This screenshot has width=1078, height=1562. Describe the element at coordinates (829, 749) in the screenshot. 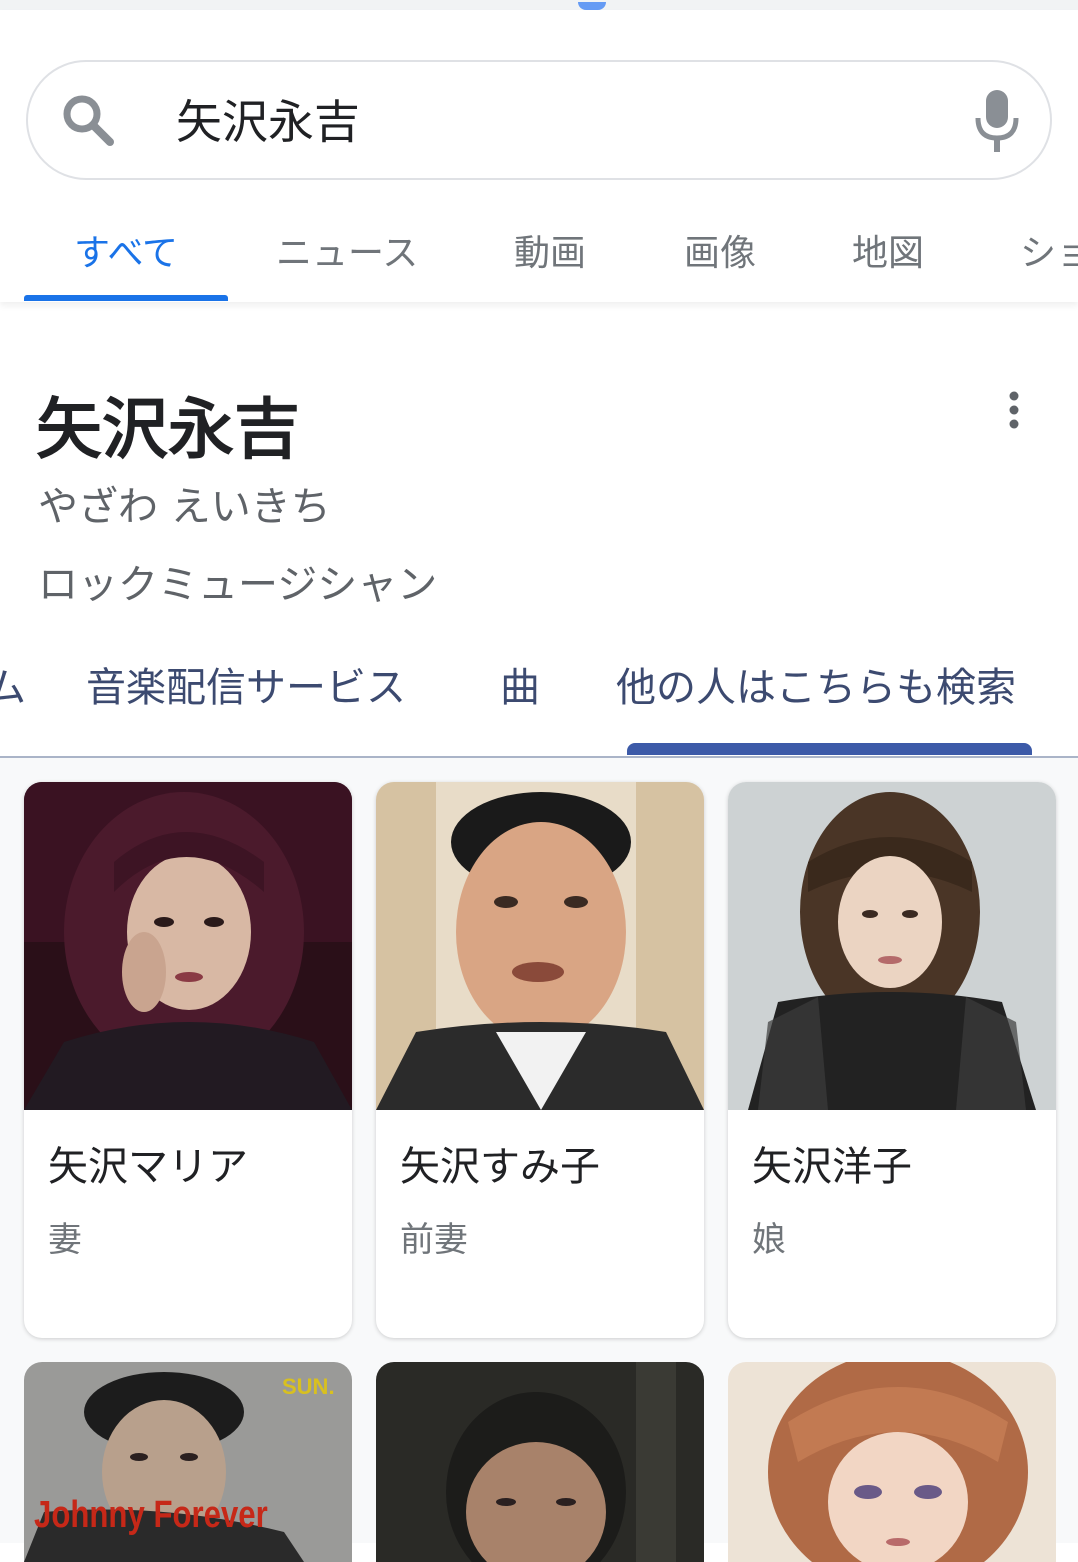

I see `kp-active-tab-indicator` at that location.